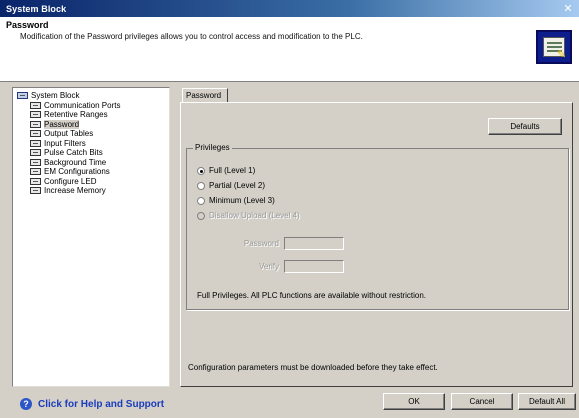 This screenshot has width=579, height=418. What do you see at coordinates (261, 243) in the screenshot?
I see `password-label: Password` at bounding box center [261, 243].